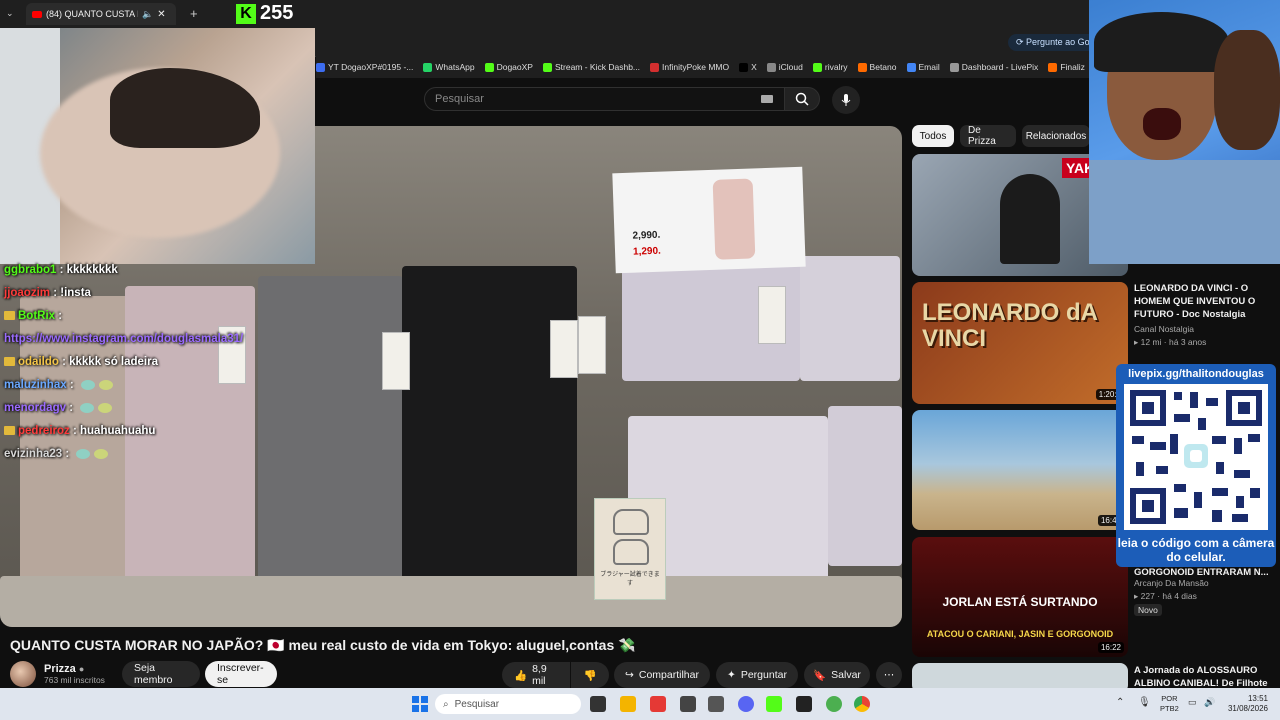 This screenshot has height=720, width=1280. I want to click on file-explorer-icon, so click(628, 704).